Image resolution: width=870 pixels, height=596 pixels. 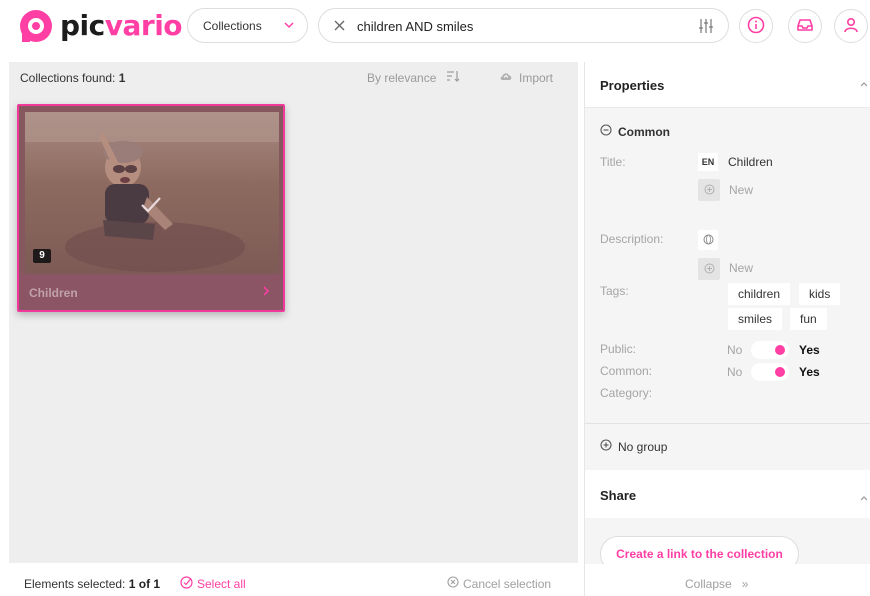 I want to click on tag-chip: kids, so click(x=820, y=294).